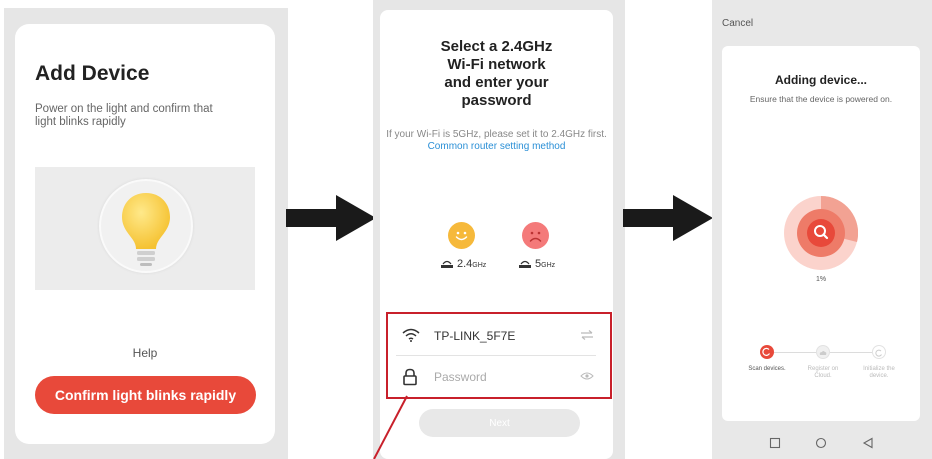 The image size is (932, 459). Describe the element at coordinates (145, 395) in the screenshot. I see `confirm-light-blinks-button: Confirm light blinks rapidly` at that location.